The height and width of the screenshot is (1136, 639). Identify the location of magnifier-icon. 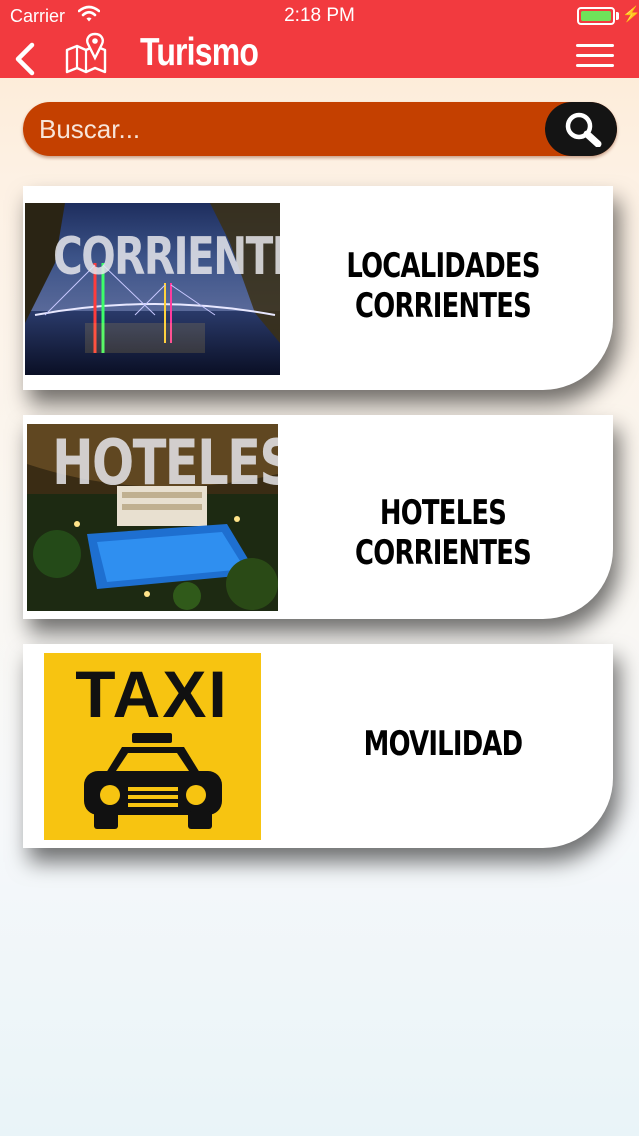
(583, 129).